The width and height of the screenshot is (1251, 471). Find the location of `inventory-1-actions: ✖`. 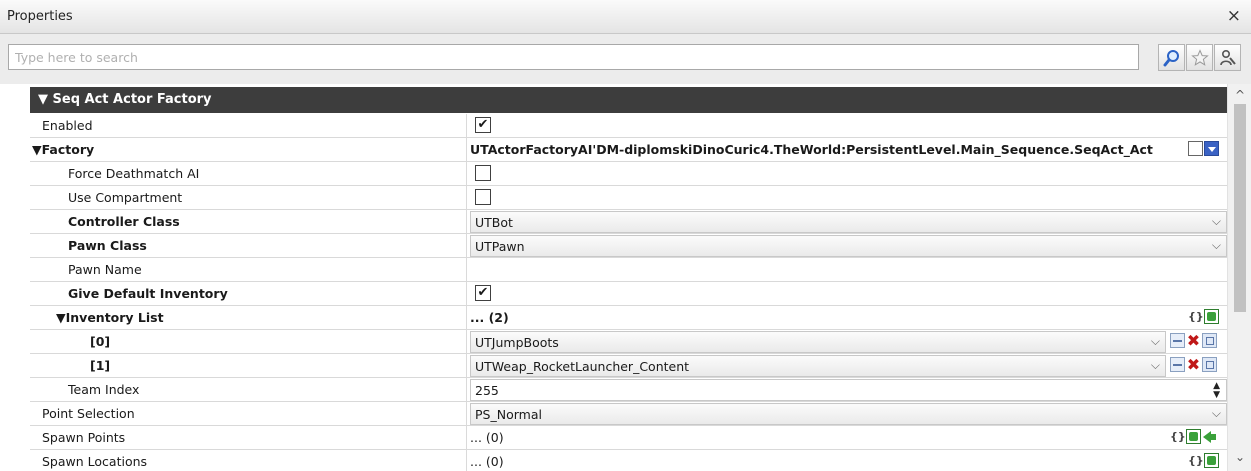

inventory-1-actions: ✖ is located at coordinates (1193, 365).